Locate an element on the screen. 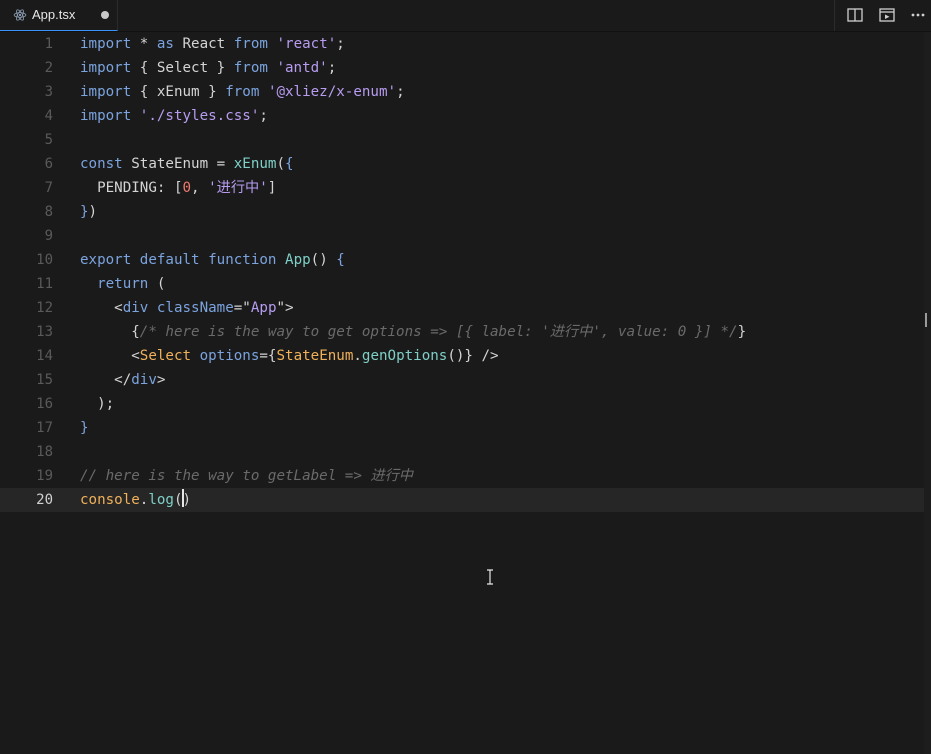 This screenshot has height=754, width=931. code-token: * is located at coordinates (144, 44).